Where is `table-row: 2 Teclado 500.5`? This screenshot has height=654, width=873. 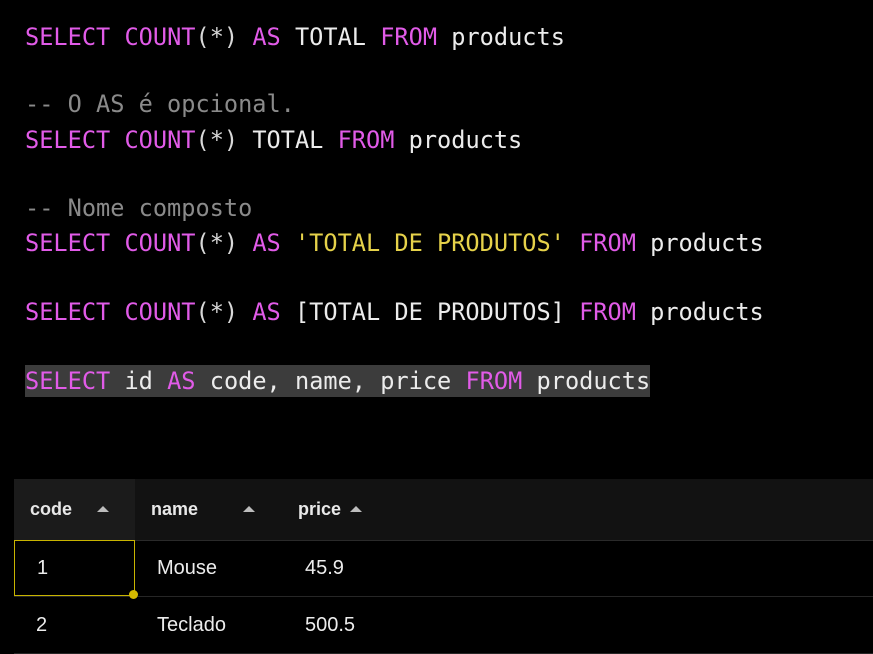
table-row: 2 Teclado 500.5 is located at coordinates (443, 625).